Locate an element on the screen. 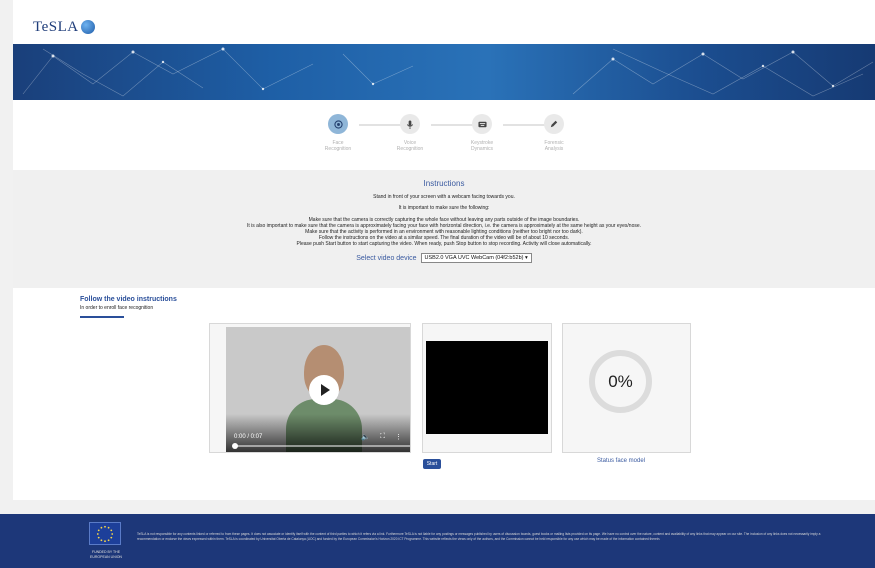 The width and height of the screenshot is (875, 568). status-panel: 0% is located at coordinates (626, 388).